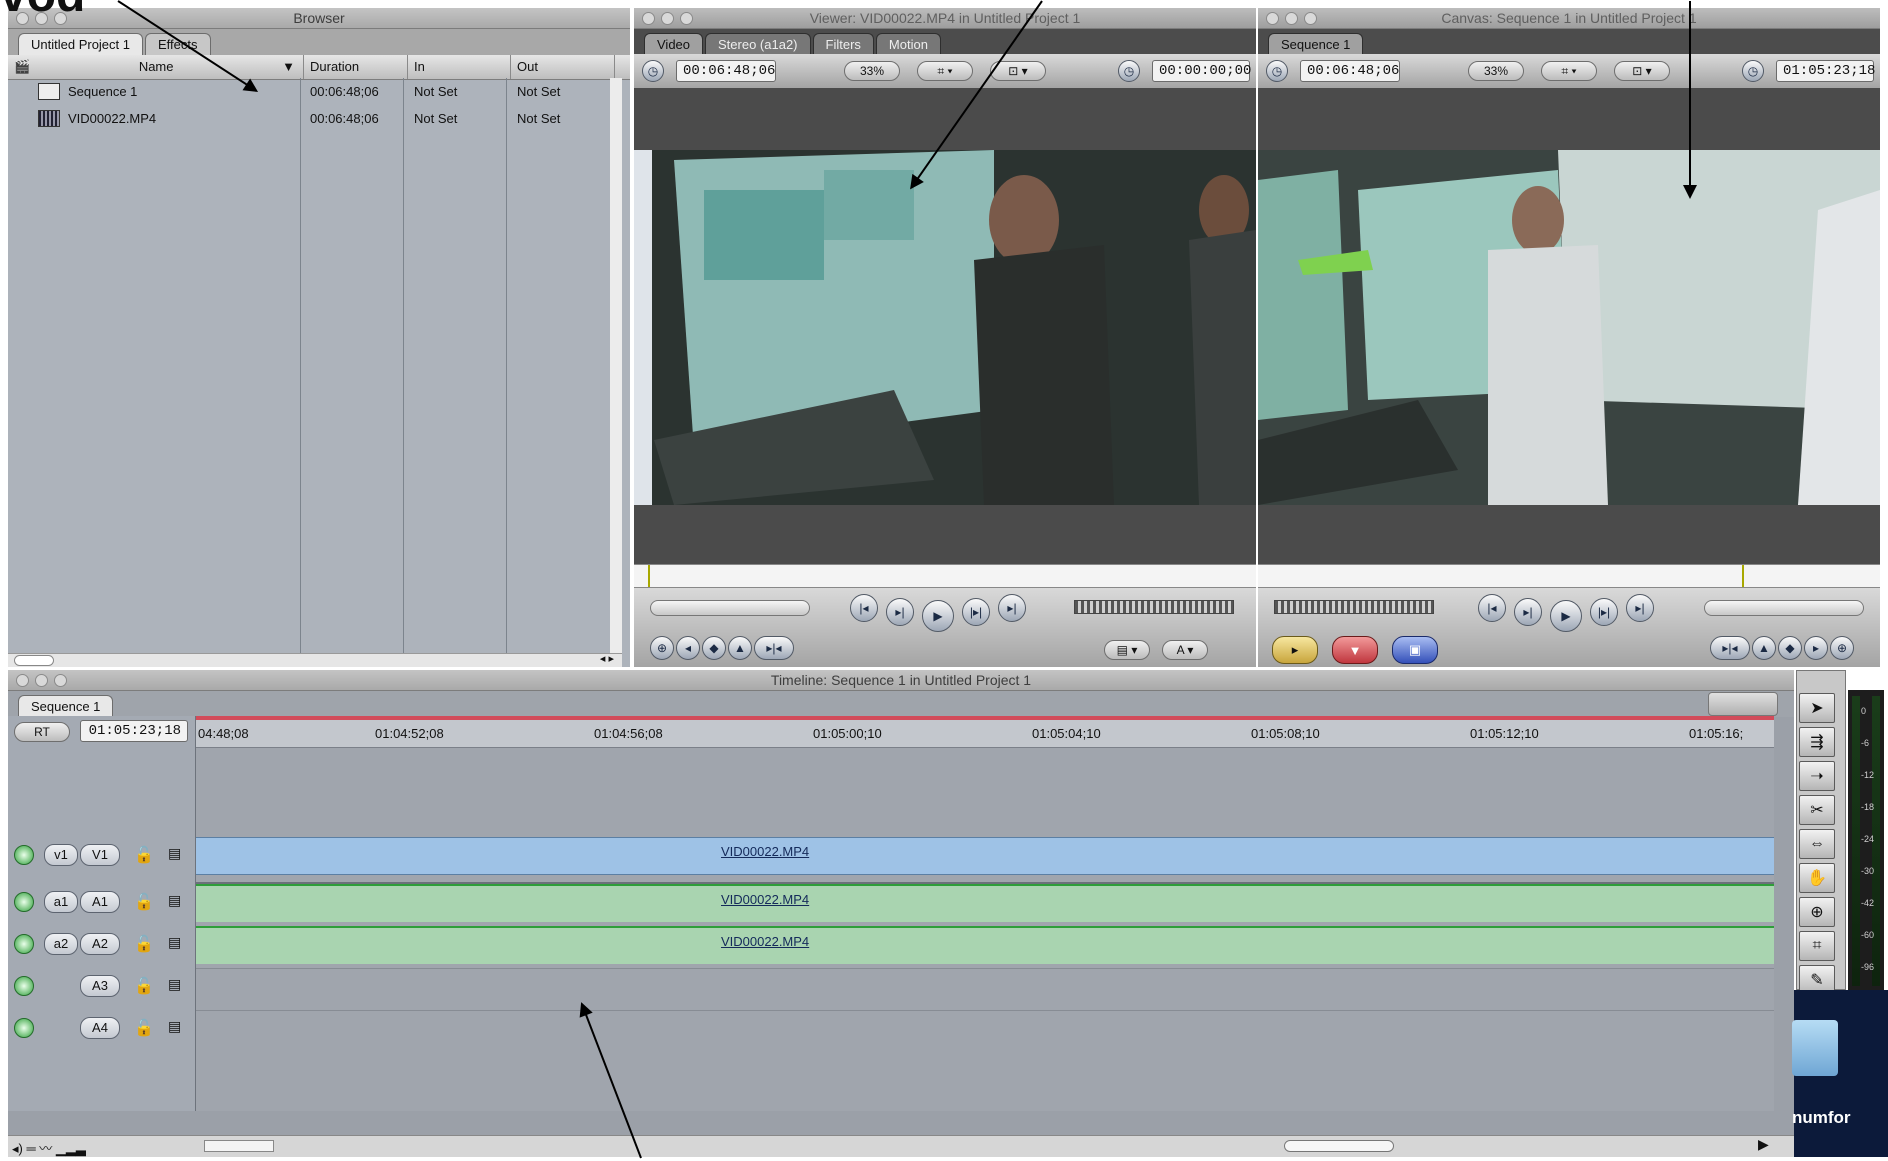  I want to click on dest-track: A2, so click(100, 944).